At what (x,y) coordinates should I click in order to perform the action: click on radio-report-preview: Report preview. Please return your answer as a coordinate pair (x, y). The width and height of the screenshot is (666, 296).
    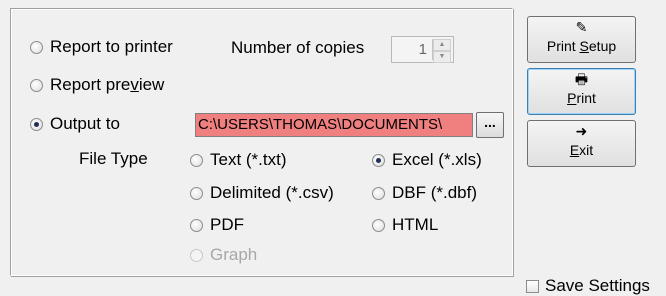
    Looking at the image, I should click on (97, 85).